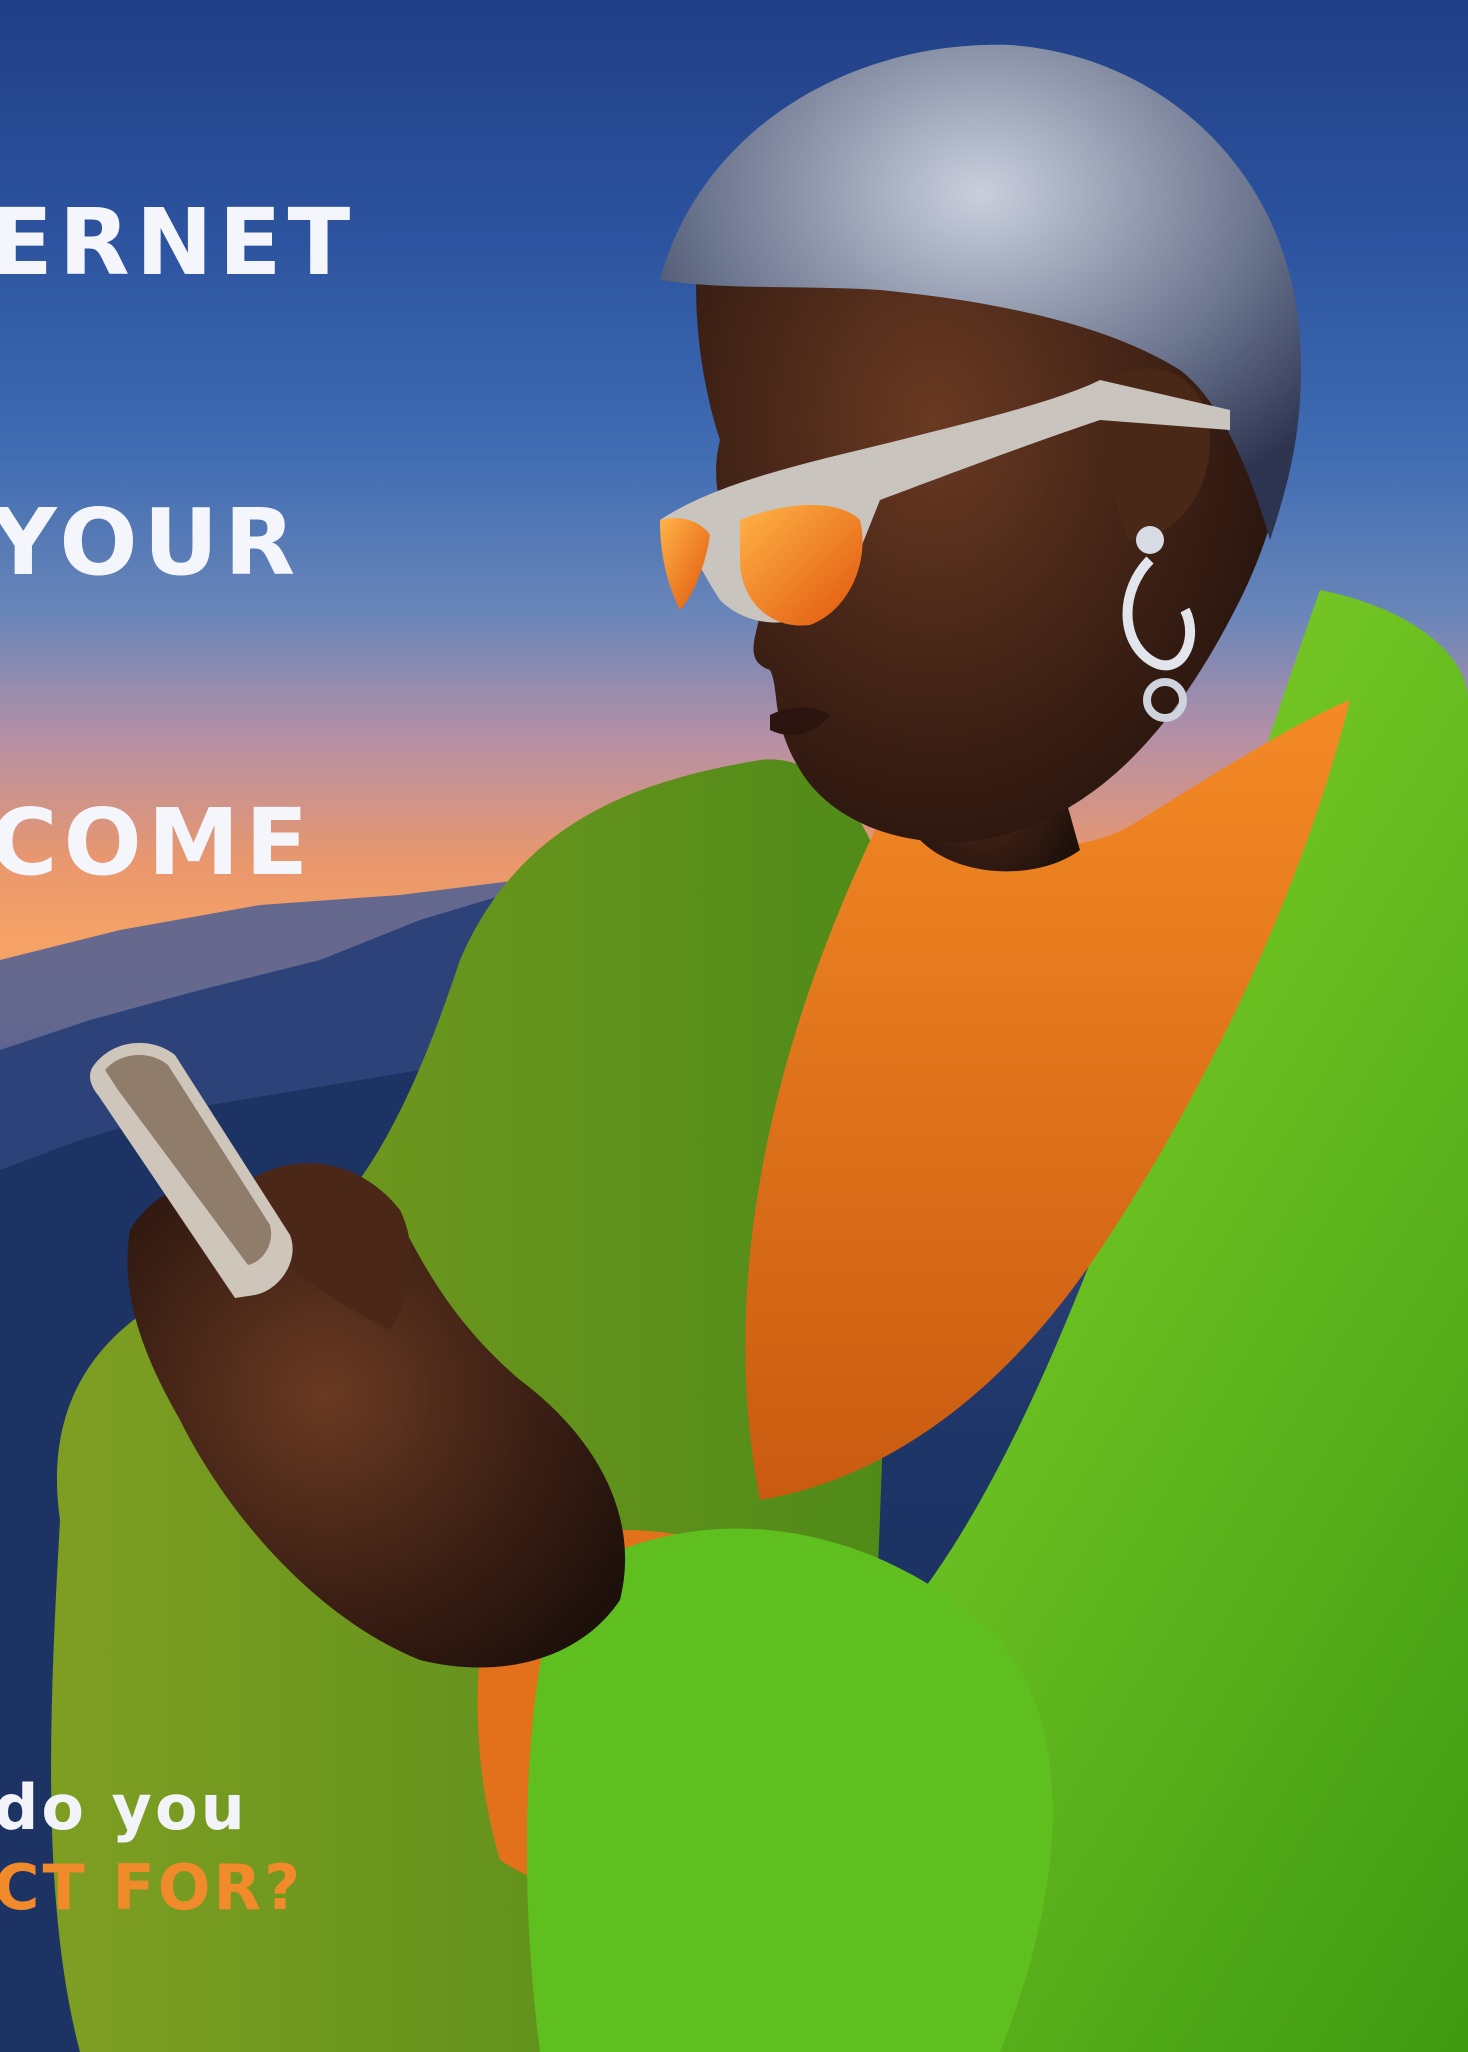 This screenshot has width=1468, height=2052. I want to click on tagline: DO YOU CT FOR?, so click(151, 1848).